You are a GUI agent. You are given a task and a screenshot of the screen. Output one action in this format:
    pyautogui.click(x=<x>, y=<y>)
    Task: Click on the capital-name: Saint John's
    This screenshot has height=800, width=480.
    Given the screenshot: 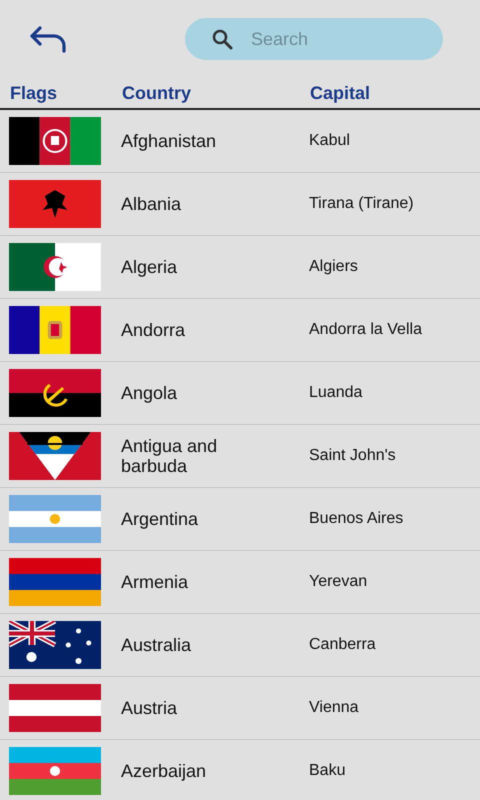 What is the action you would take?
    pyautogui.click(x=353, y=456)
    